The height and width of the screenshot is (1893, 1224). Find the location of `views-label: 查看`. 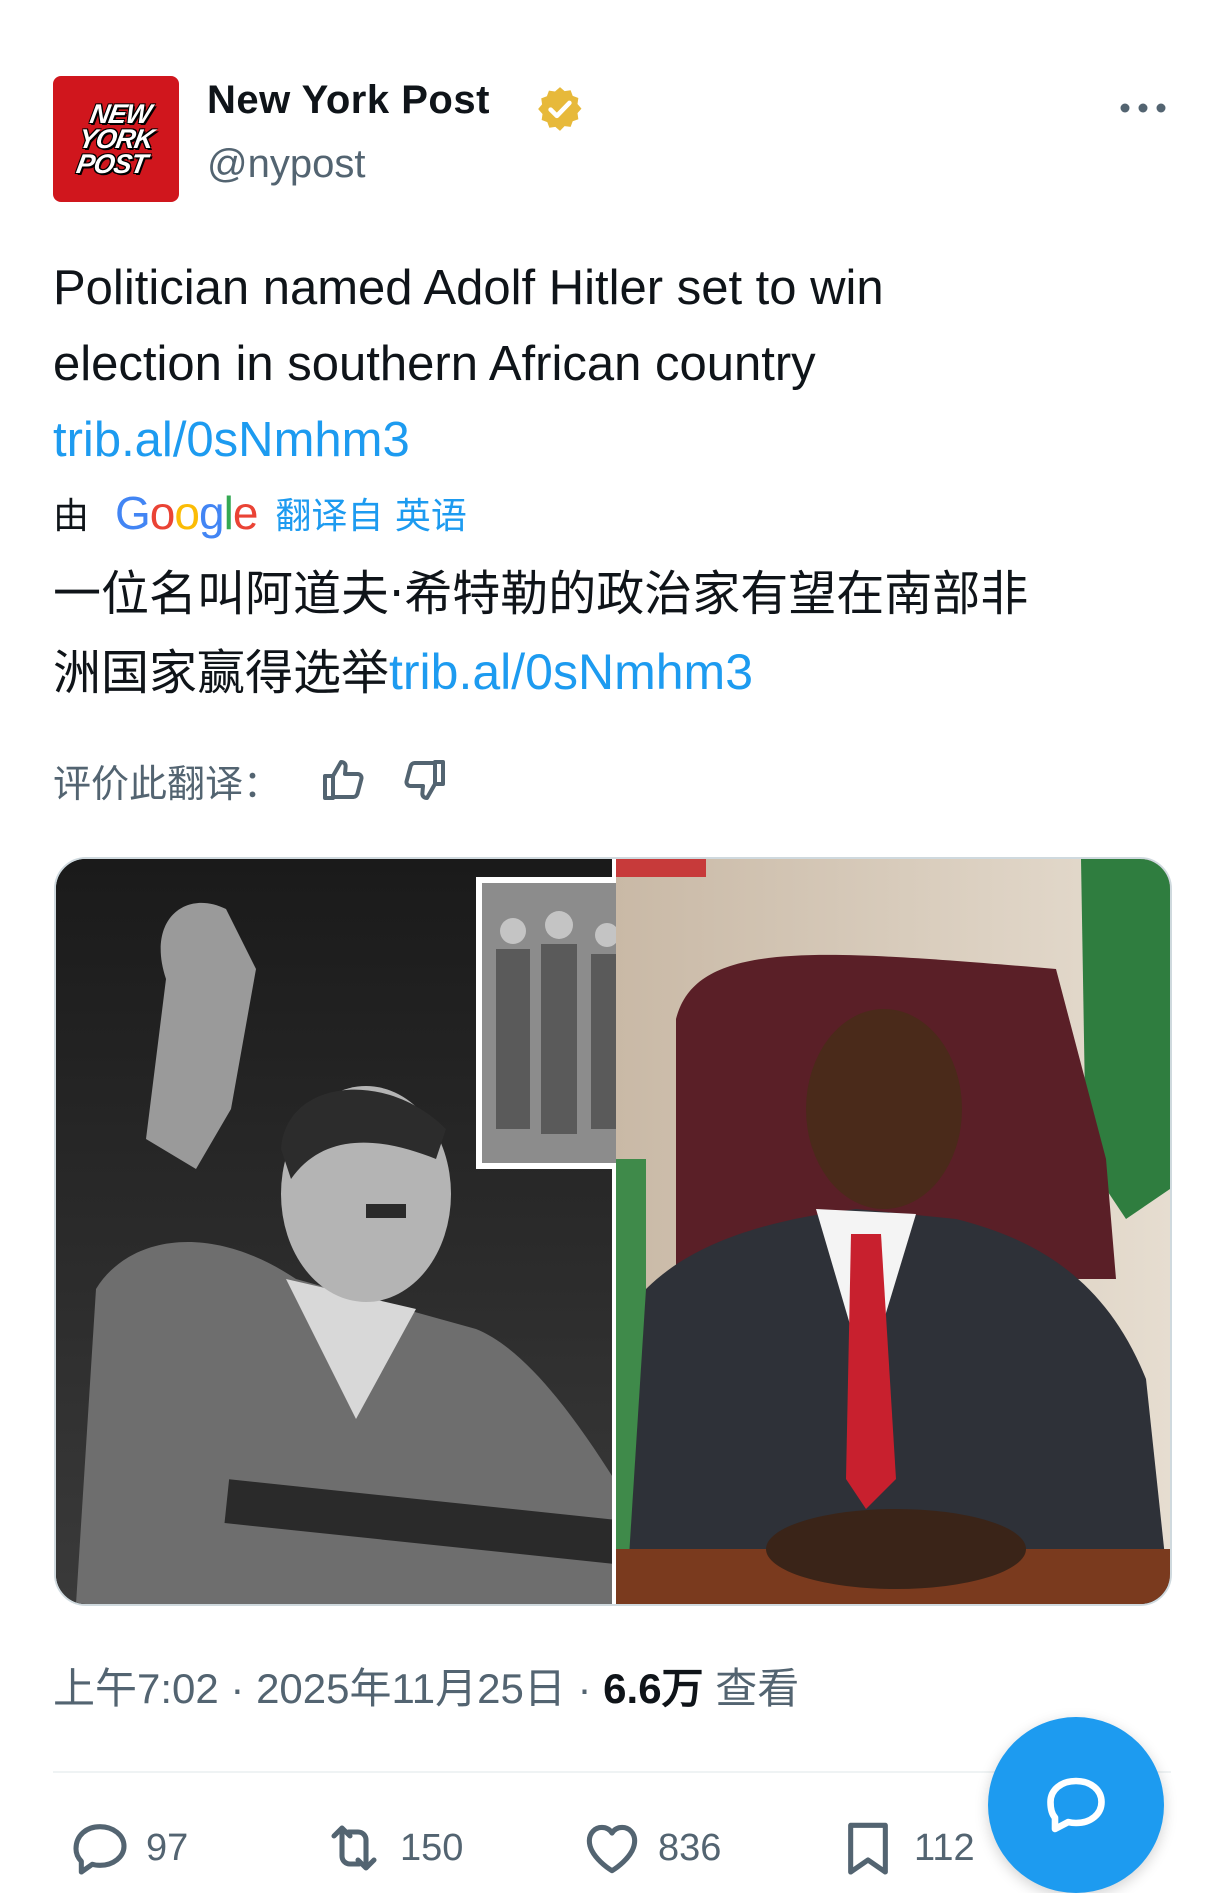

views-label: 查看 is located at coordinates (757, 1688).